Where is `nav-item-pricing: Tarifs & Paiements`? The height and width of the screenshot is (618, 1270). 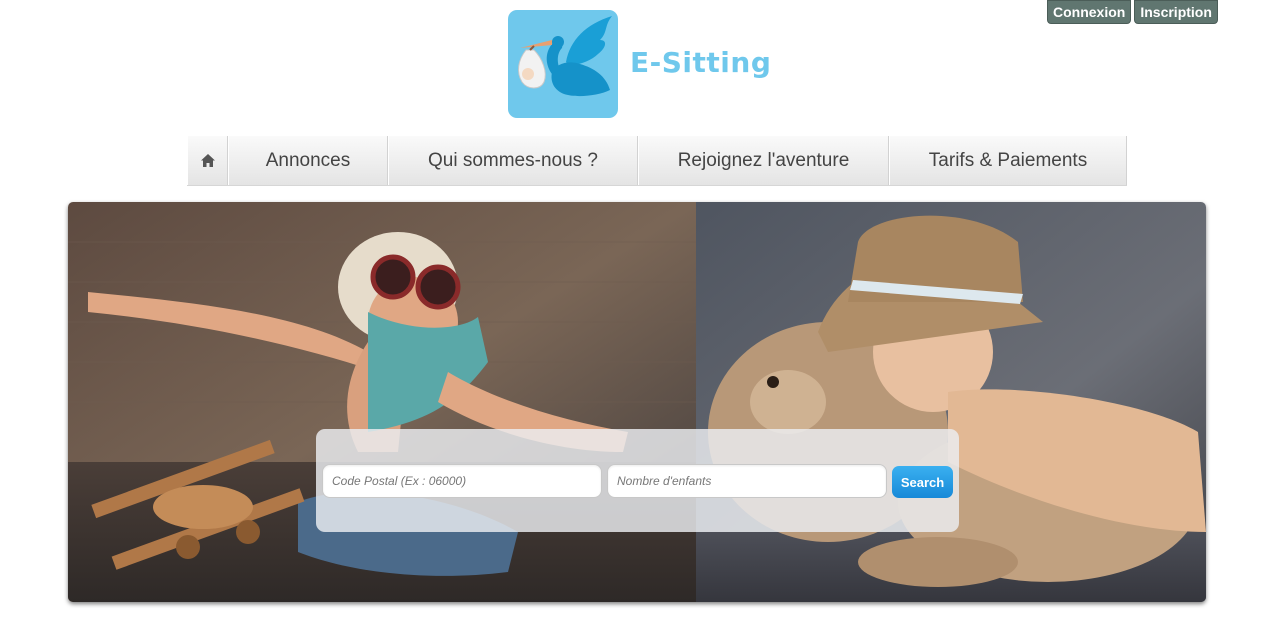 nav-item-pricing: Tarifs & Paiements is located at coordinates (1008, 160).